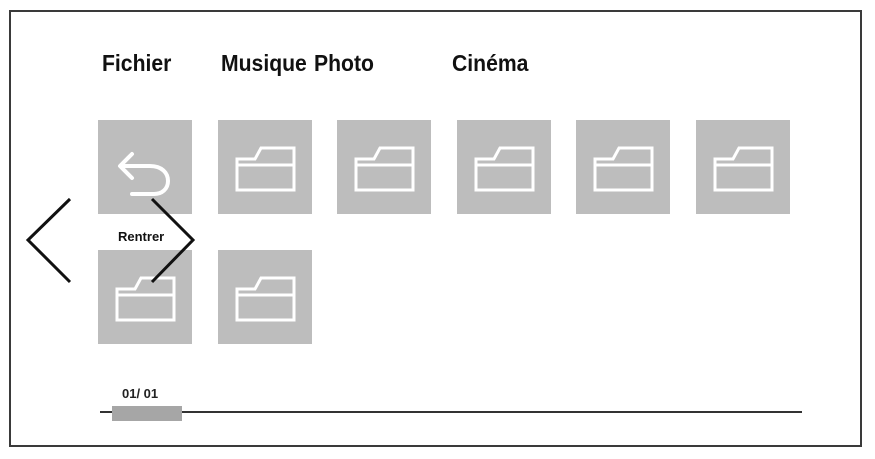  Describe the element at coordinates (173, 241) in the screenshot. I see `chevron-right-icon` at that location.